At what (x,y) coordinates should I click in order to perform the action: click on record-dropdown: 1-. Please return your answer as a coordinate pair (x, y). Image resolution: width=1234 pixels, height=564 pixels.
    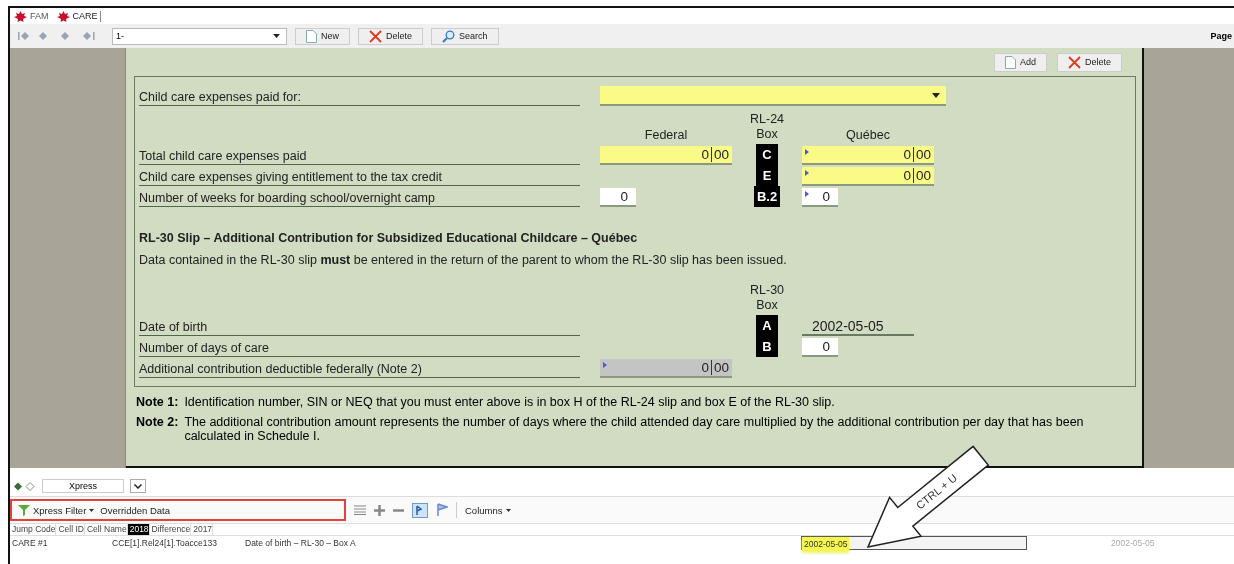
    Looking at the image, I should click on (199, 36).